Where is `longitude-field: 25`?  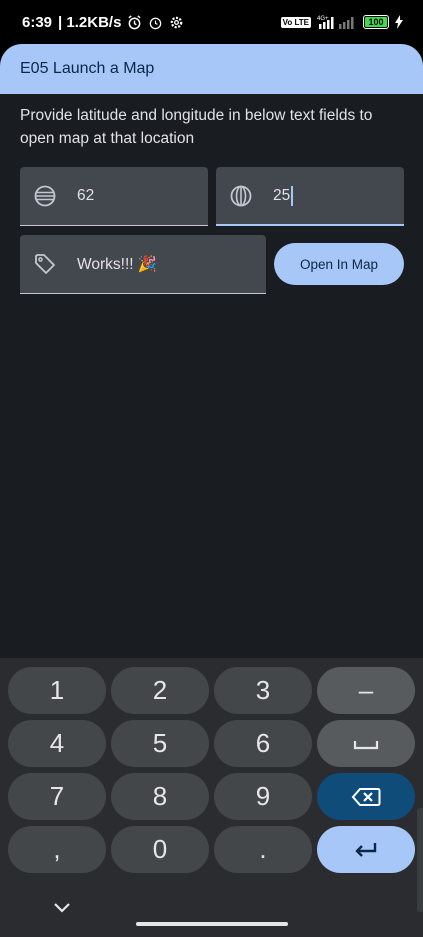
longitude-field: 25 is located at coordinates (310, 196).